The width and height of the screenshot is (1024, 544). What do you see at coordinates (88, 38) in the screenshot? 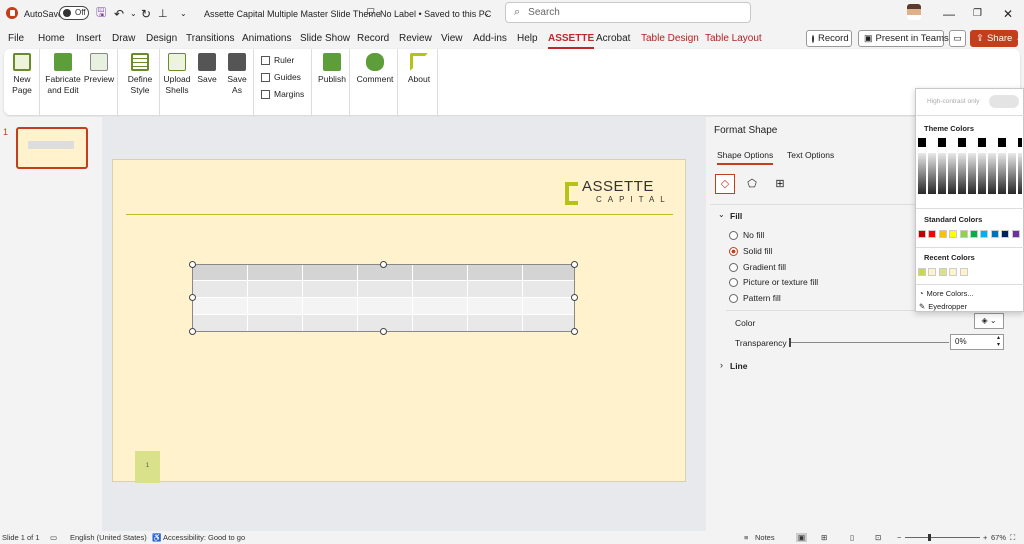
I see `tab-insert: Insert` at bounding box center [88, 38].